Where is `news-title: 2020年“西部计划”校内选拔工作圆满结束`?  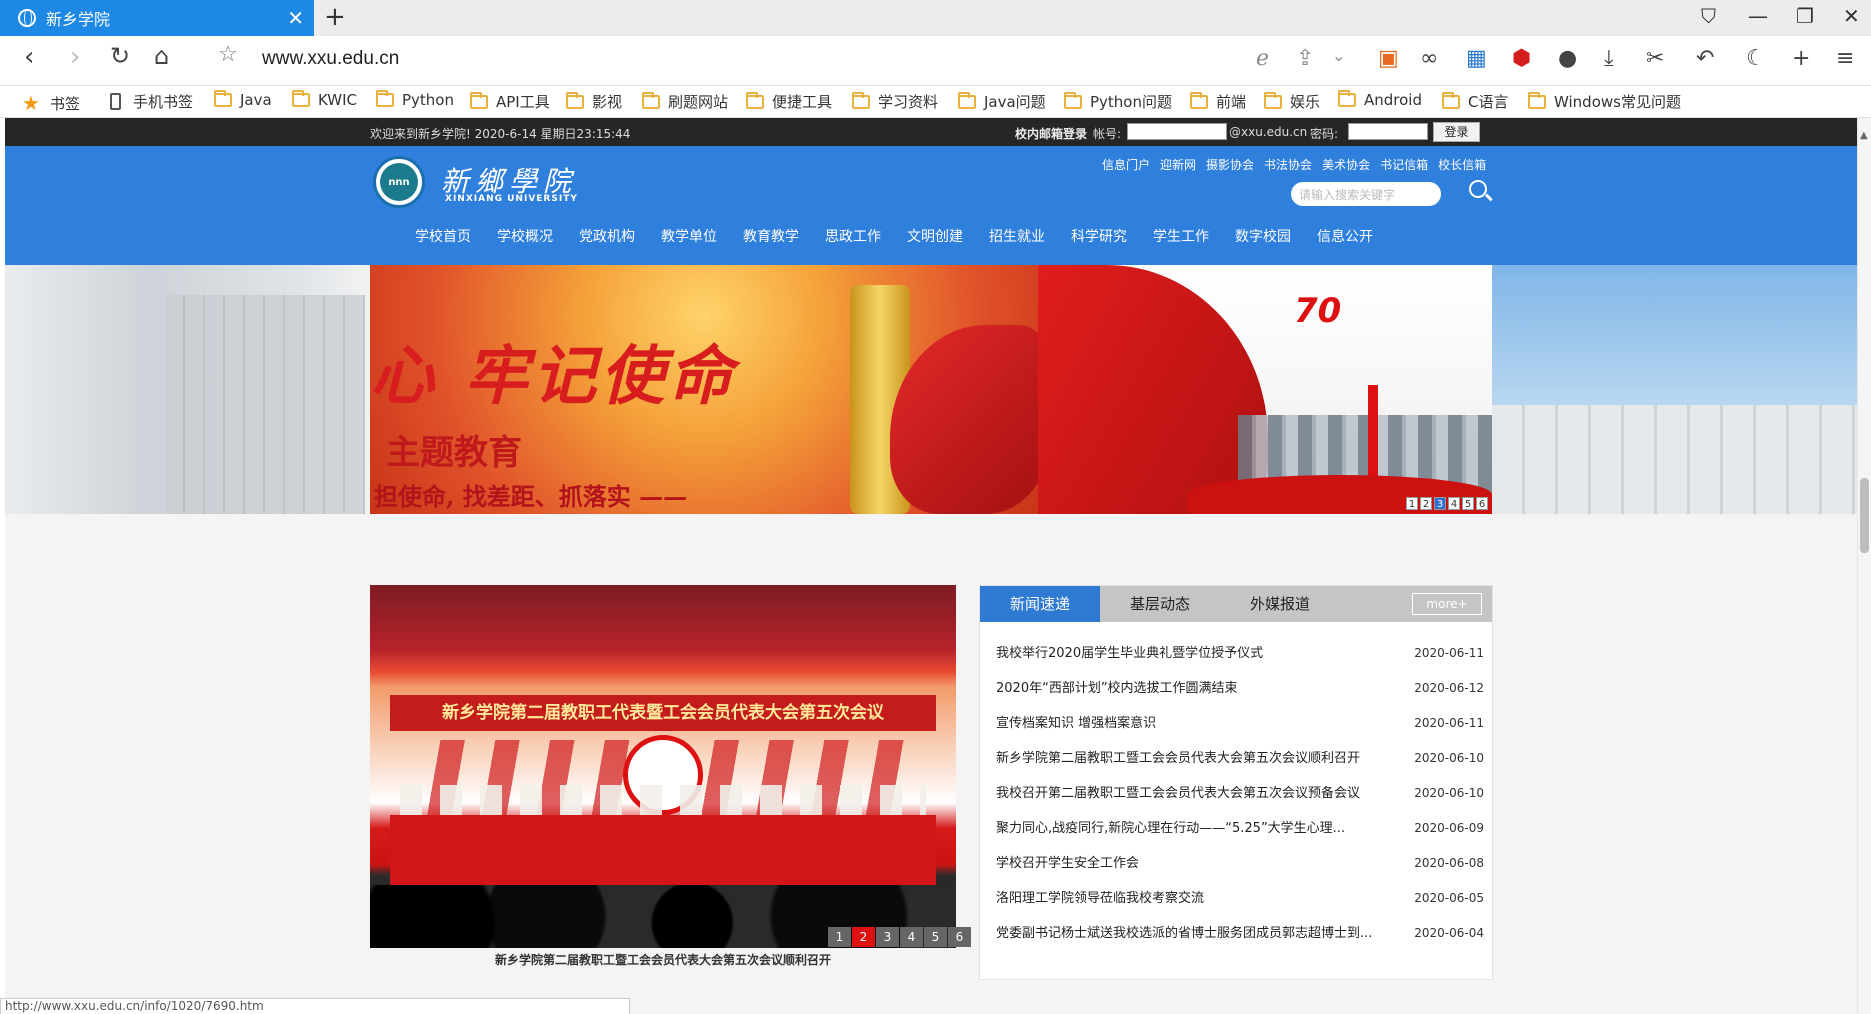
news-title: 2020年“西部计划”校内选拔工作圆满结束 is located at coordinates (1201, 688).